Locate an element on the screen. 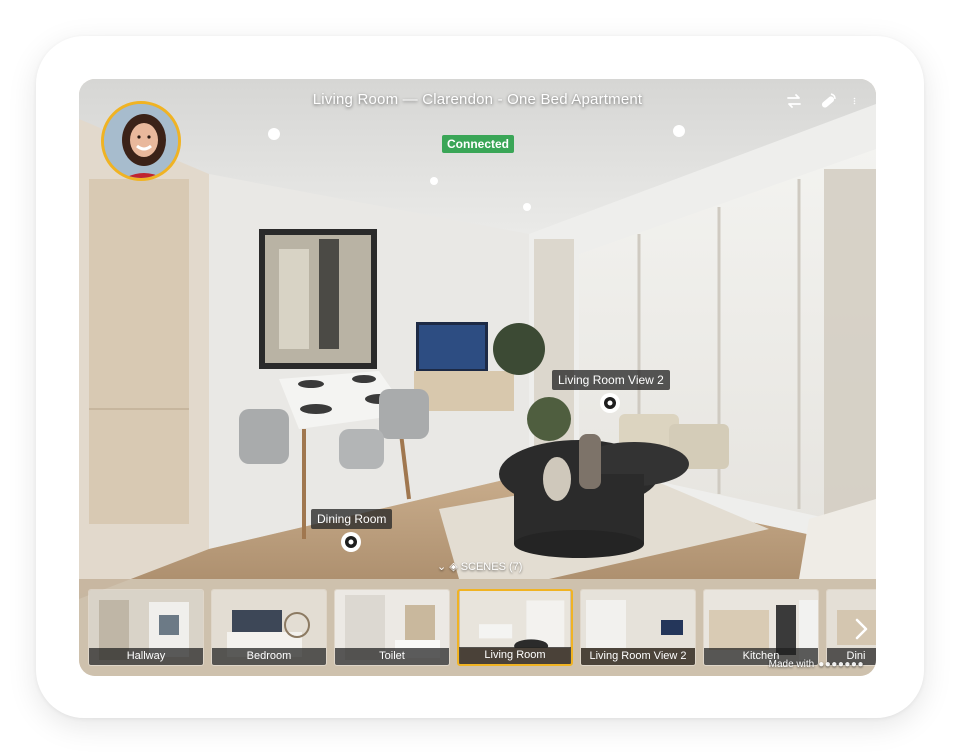  layers-icon: ◈ is located at coordinates (453, 567).